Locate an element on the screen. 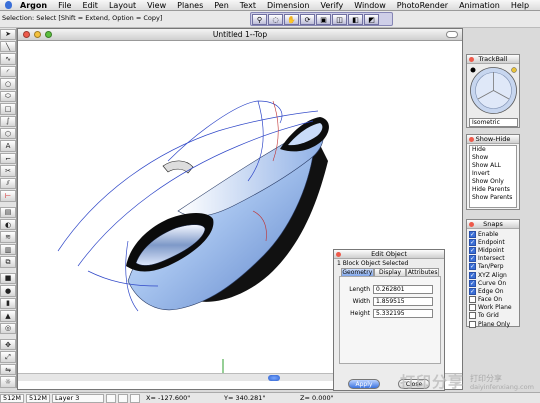 This screenshot has width=540, height=403. show-hide-item-show-parents: Show Parents is located at coordinates (494, 198).